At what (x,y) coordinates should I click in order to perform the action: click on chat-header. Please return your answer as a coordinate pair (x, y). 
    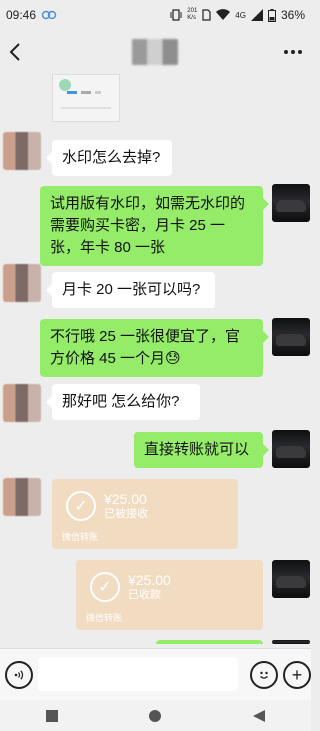
    Looking at the image, I should click on (155, 52).